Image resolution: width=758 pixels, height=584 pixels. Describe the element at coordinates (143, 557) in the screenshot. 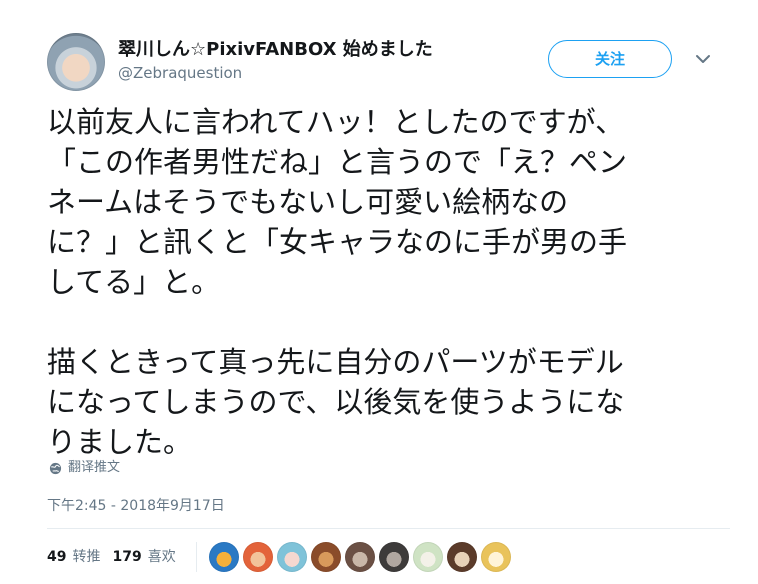

I see `likes-stat: 179 喜欢` at that location.